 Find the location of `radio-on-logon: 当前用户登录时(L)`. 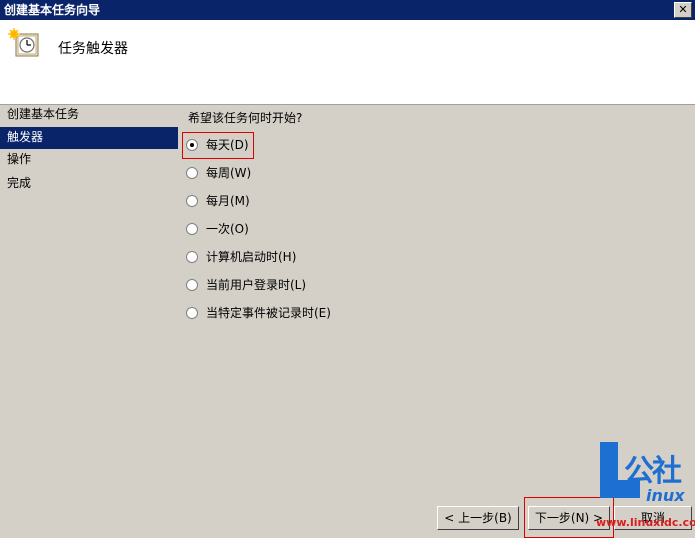

radio-on-logon: 当前用户登录时(L) is located at coordinates (246, 285).